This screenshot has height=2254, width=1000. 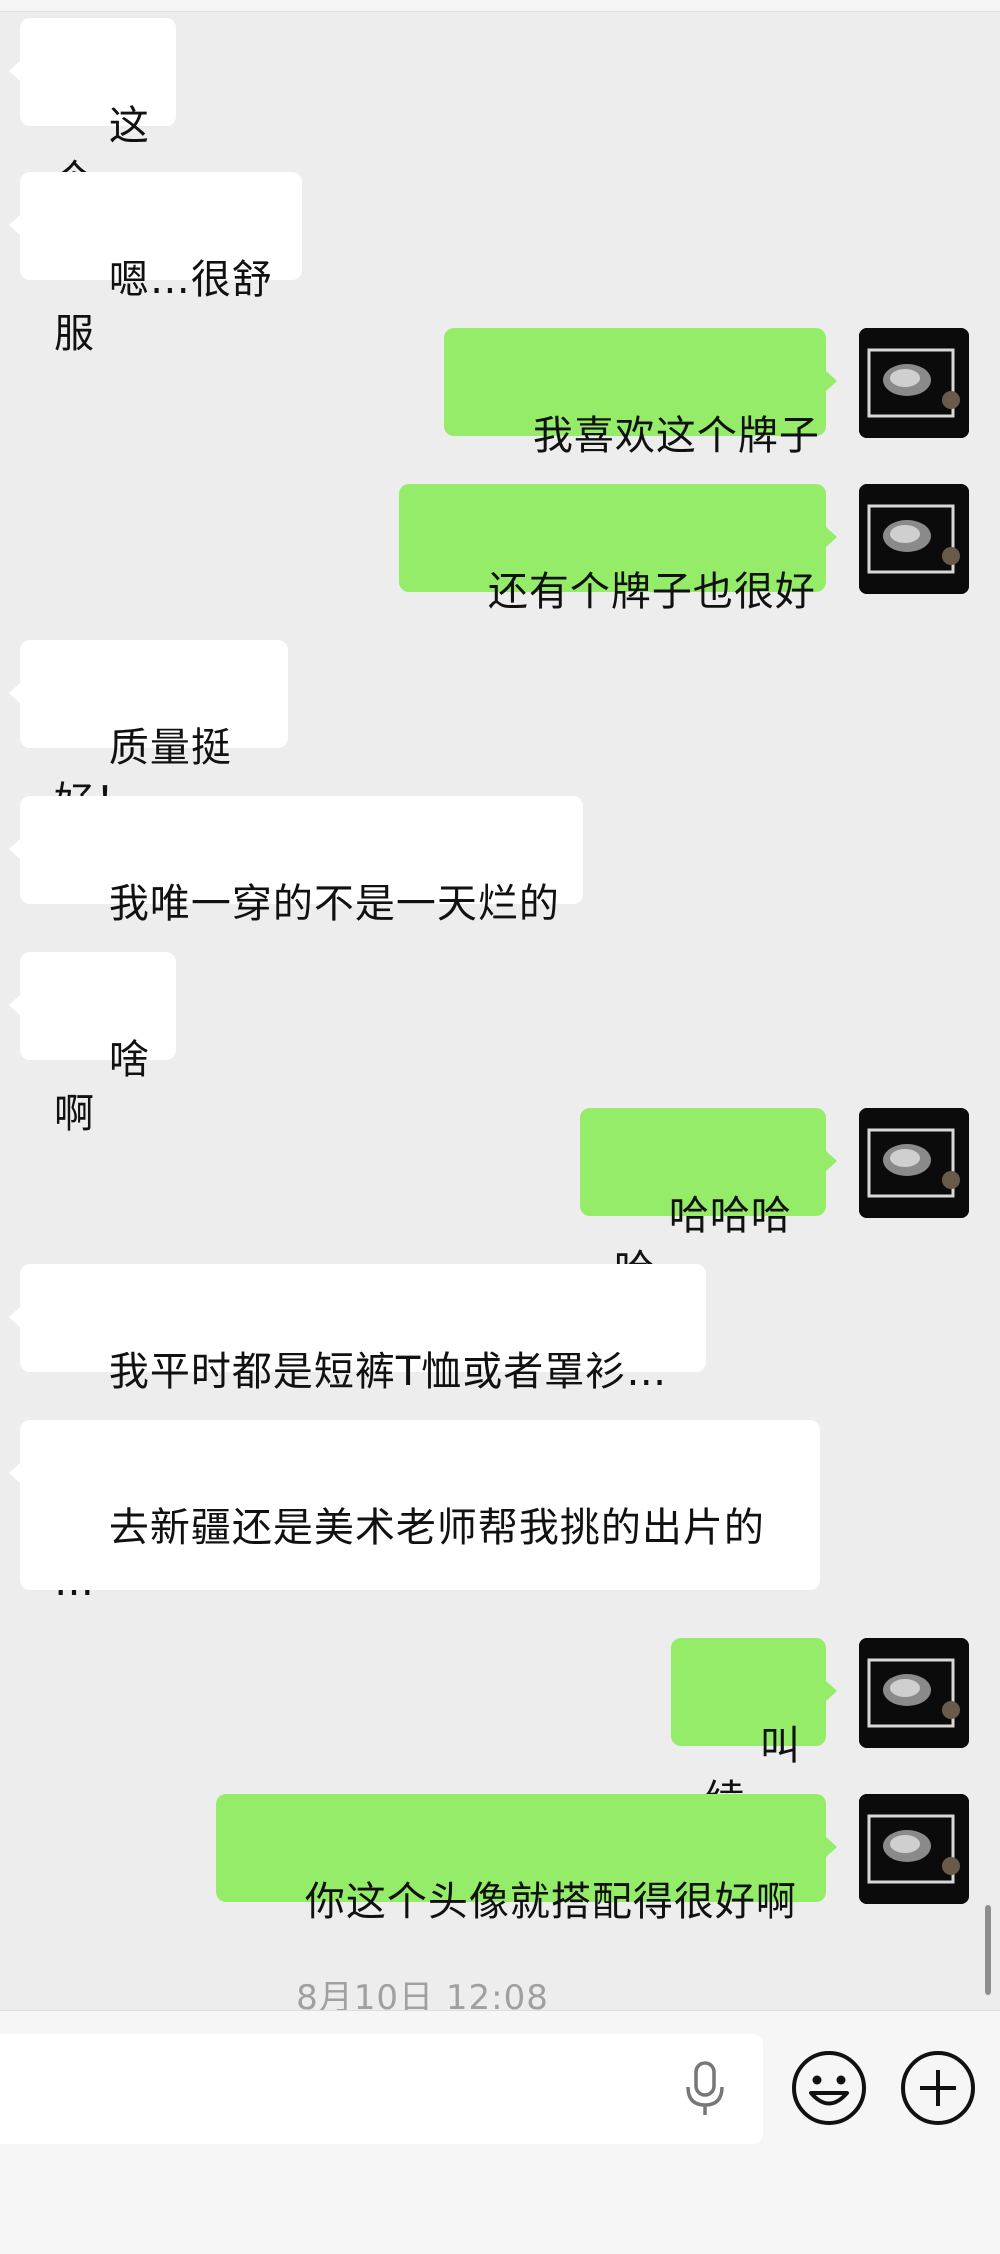 I want to click on message-text: 啥啊, so click(x=102, y=1087).